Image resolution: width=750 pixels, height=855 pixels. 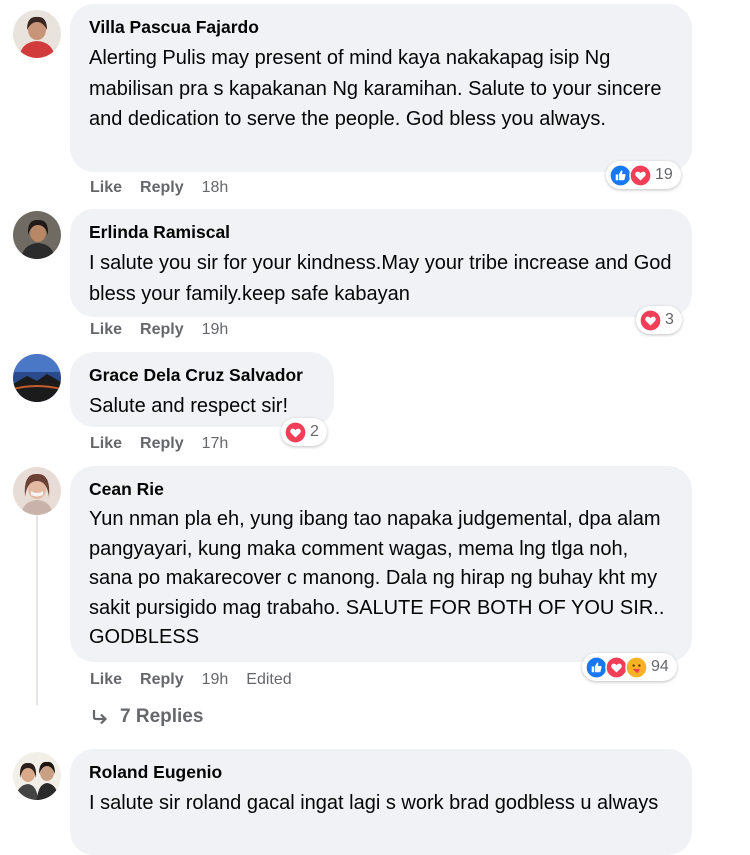 I want to click on comment-author: Grace Dela Cruz Salvador, so click(x=201, y=375).